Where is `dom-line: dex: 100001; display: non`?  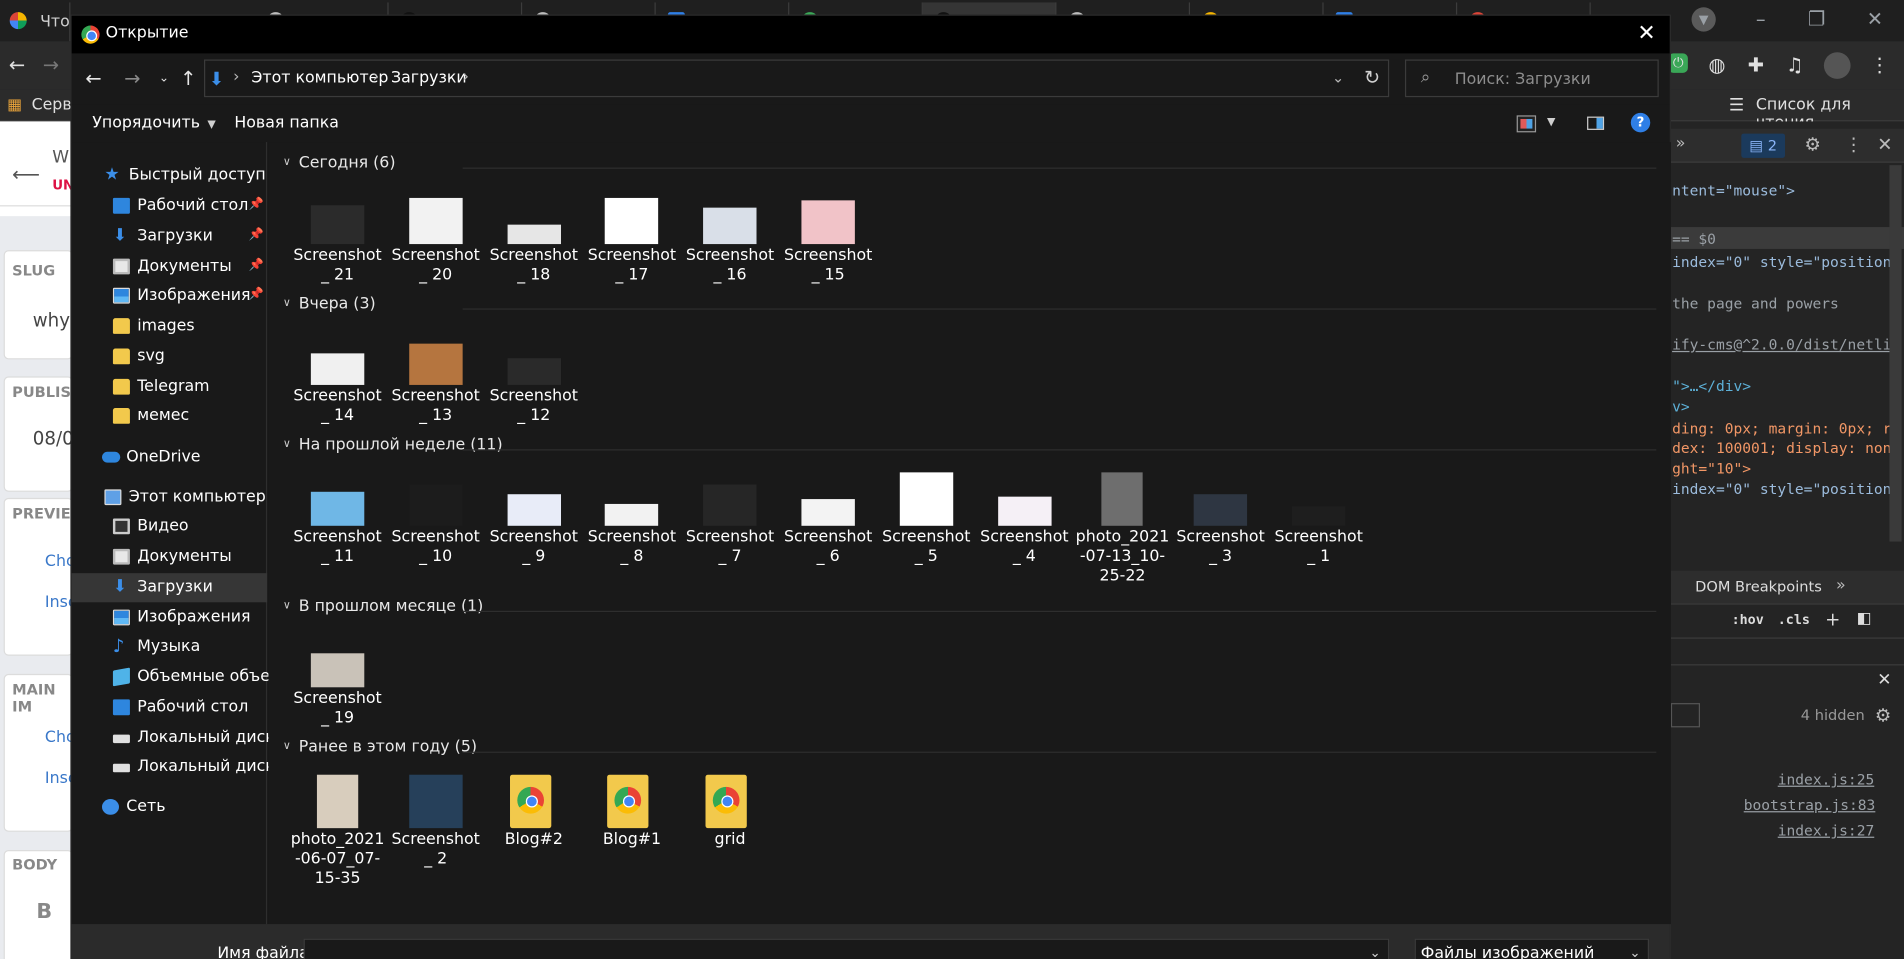
dom-line: dex: 100001; display: non is located at coordinates (1781, 448).